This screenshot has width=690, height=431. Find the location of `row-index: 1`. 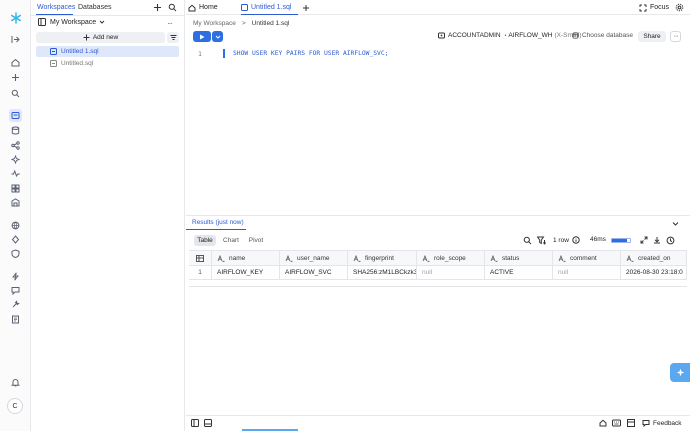

row-index: 1 is located at coordinates (200, 273).